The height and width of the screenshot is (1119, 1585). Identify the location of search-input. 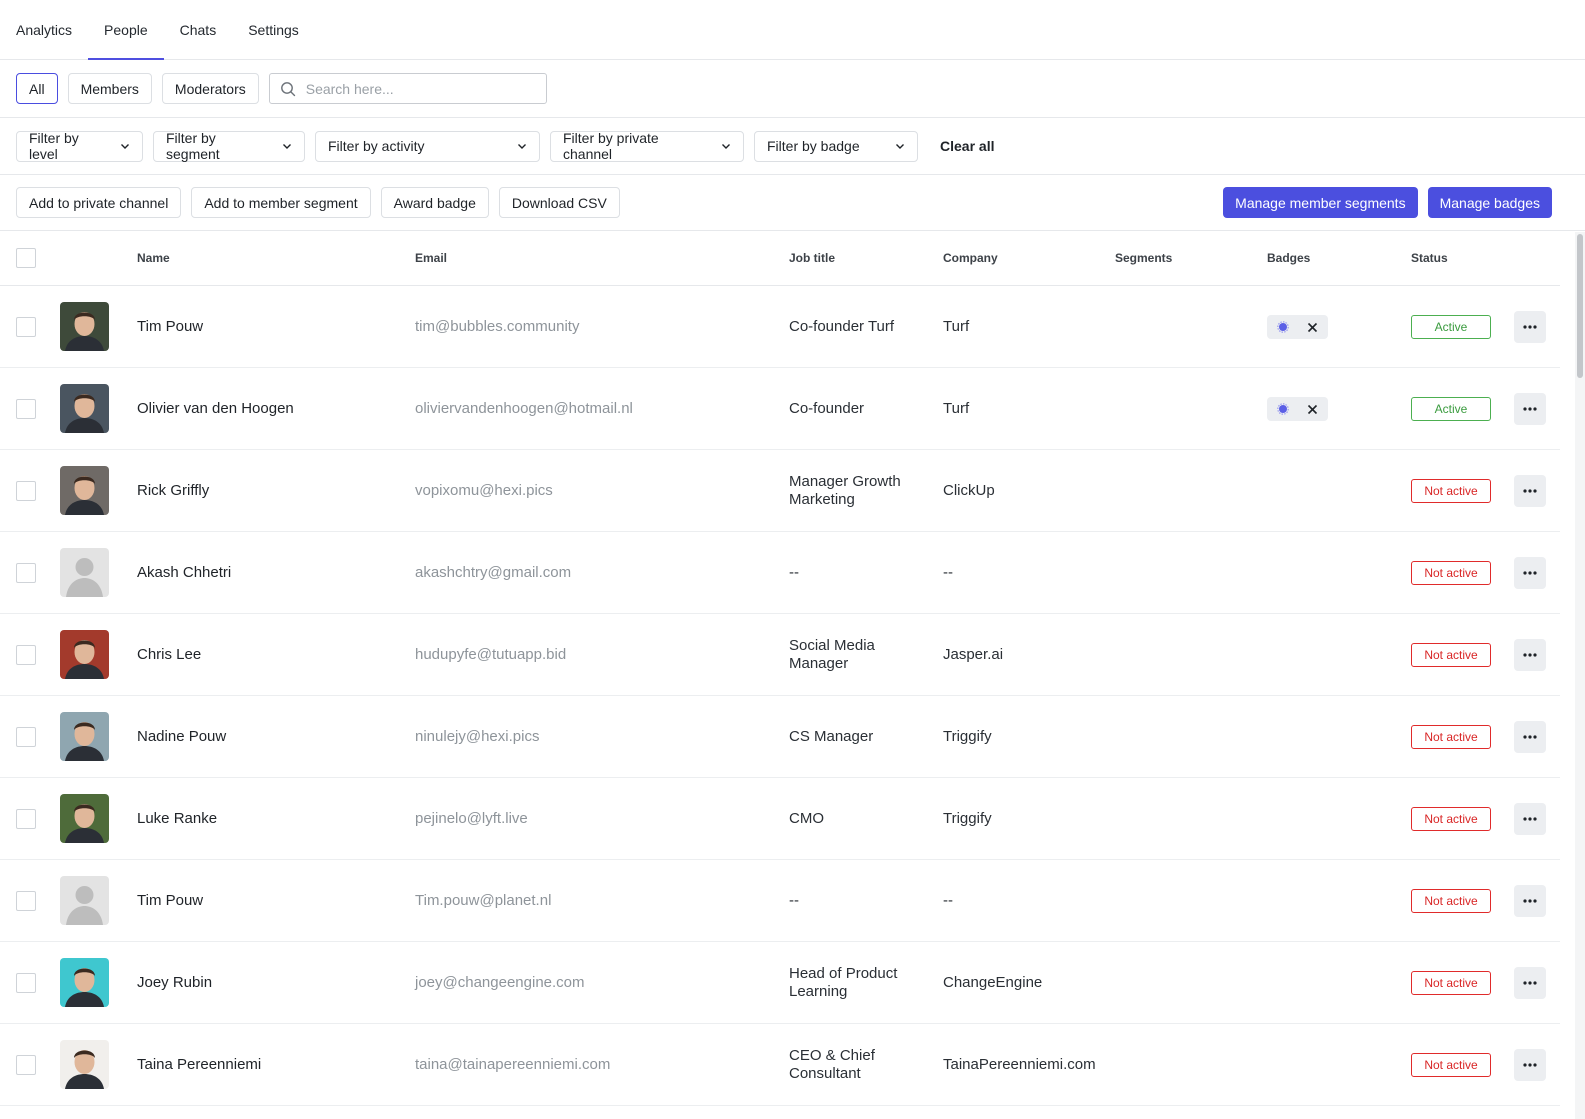
(415, 88).